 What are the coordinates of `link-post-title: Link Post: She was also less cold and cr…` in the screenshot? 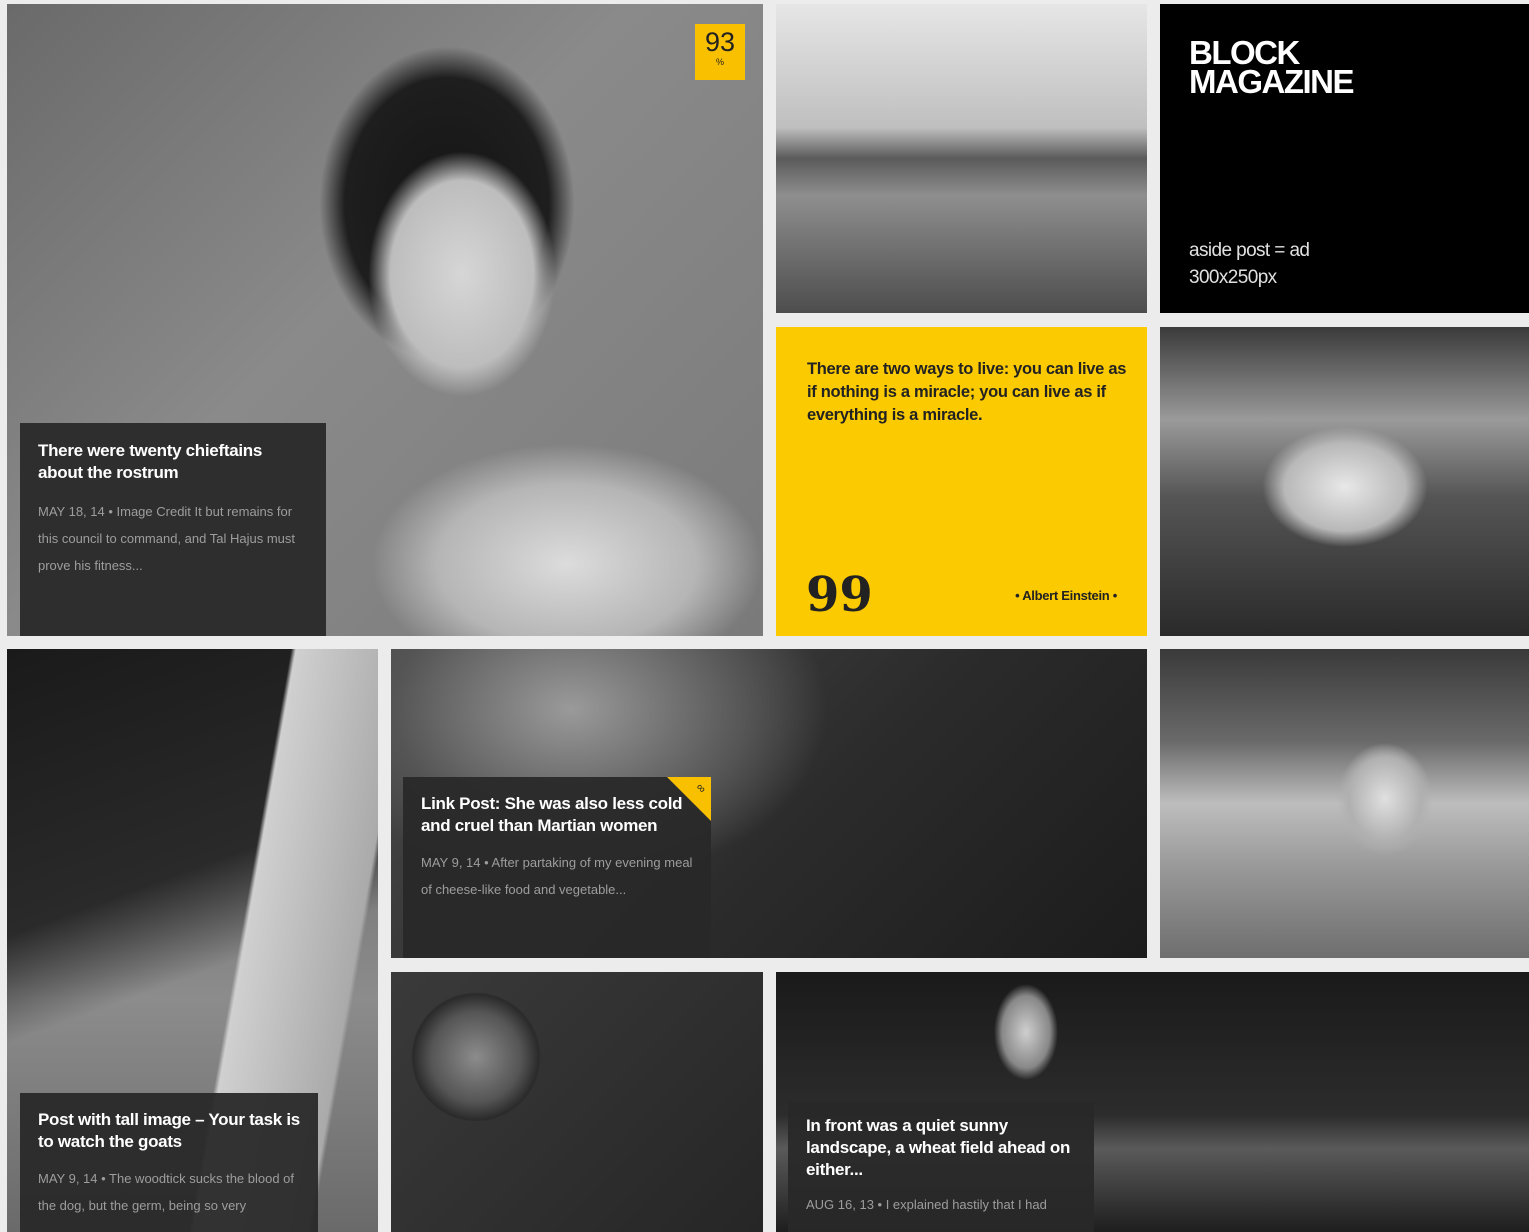 It's located at (557, 815).